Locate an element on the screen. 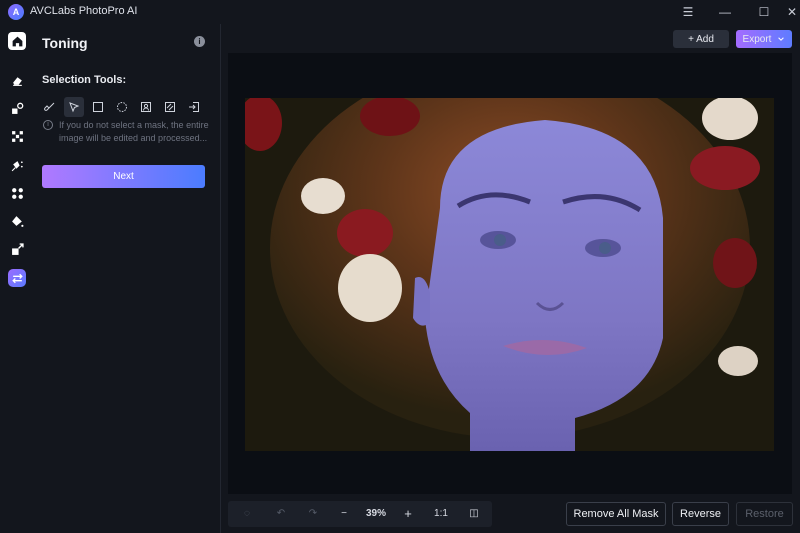 The height and width of the screenshot is (533, 800). portrait-tool is located at coordinates (146, 107).